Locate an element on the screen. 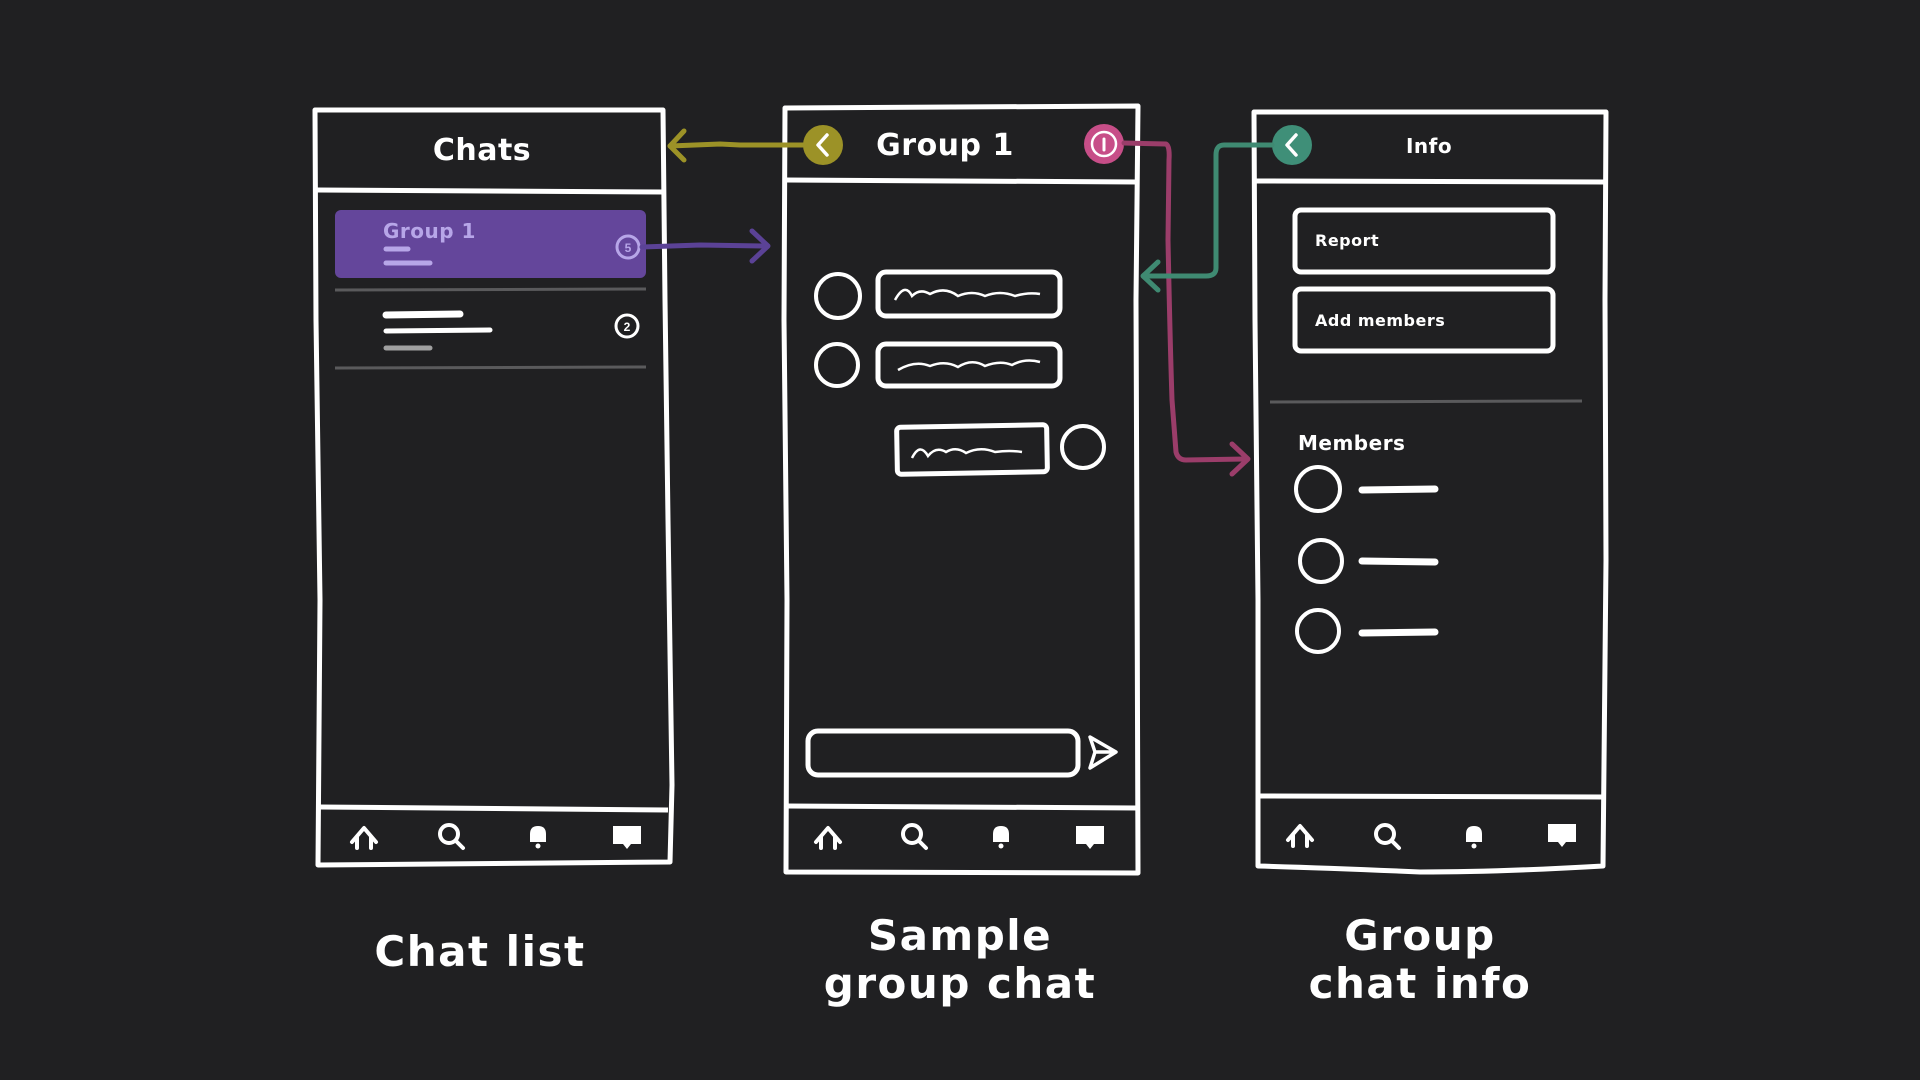  arrow-open-group-info is located at coordinates (1184, 301).